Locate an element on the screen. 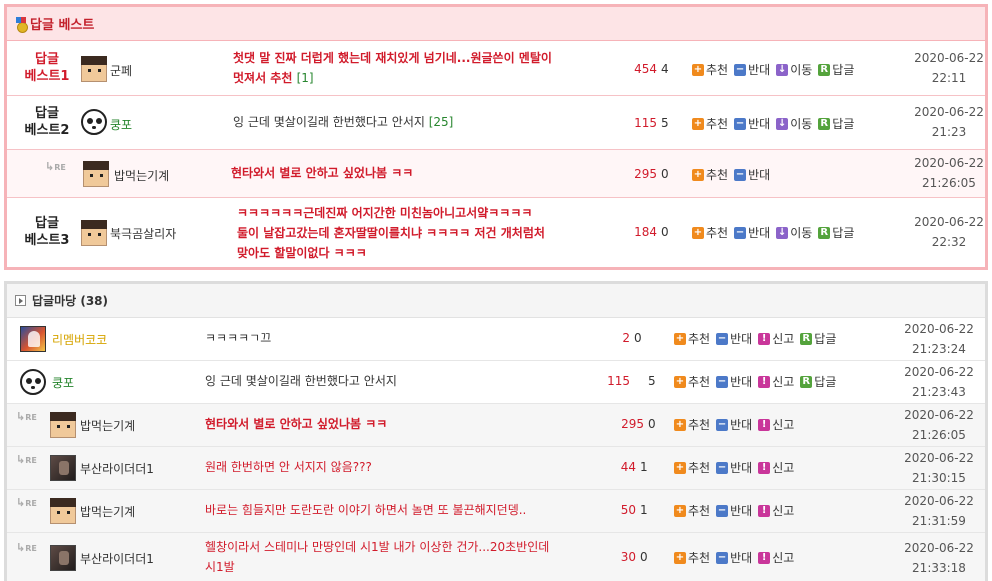  row-actions: + 추천 − 반대 ! 신고 is located at coordinates (734, 557).